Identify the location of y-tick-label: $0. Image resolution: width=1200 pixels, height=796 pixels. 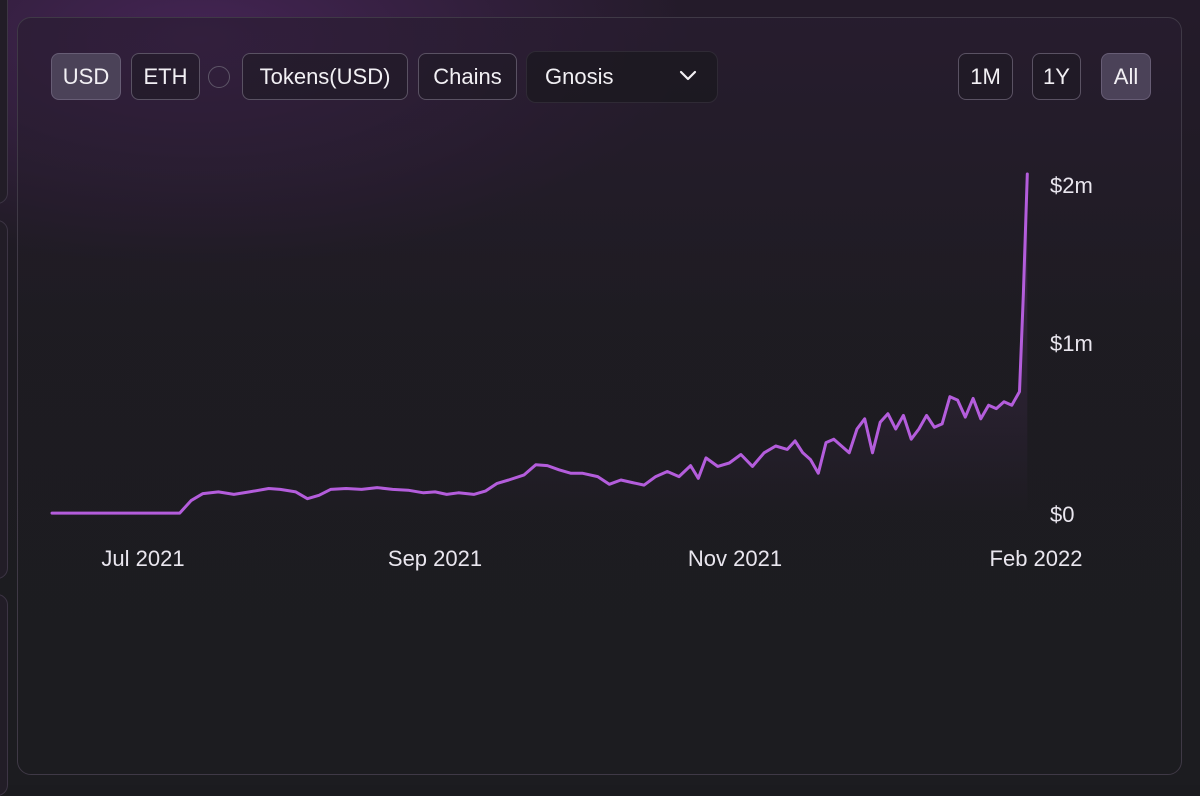
(1062, 514).